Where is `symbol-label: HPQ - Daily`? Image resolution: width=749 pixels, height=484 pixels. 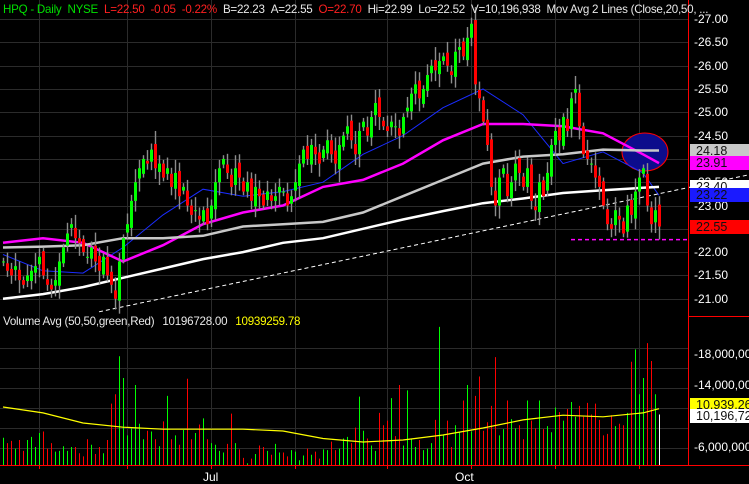 symbol-label: HPQ - Daily is located at coordinates (32, 9).